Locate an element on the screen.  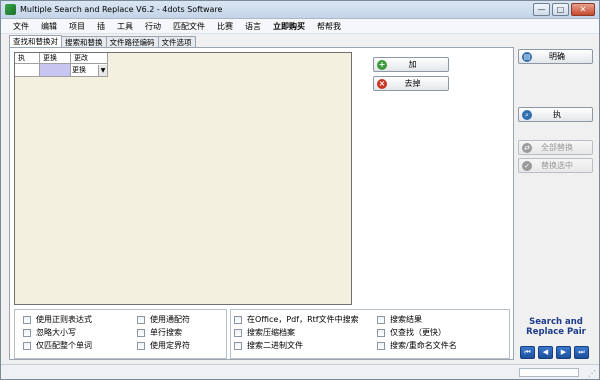
first-pair-icon: ⏮ is located at coordinates (527, 352).